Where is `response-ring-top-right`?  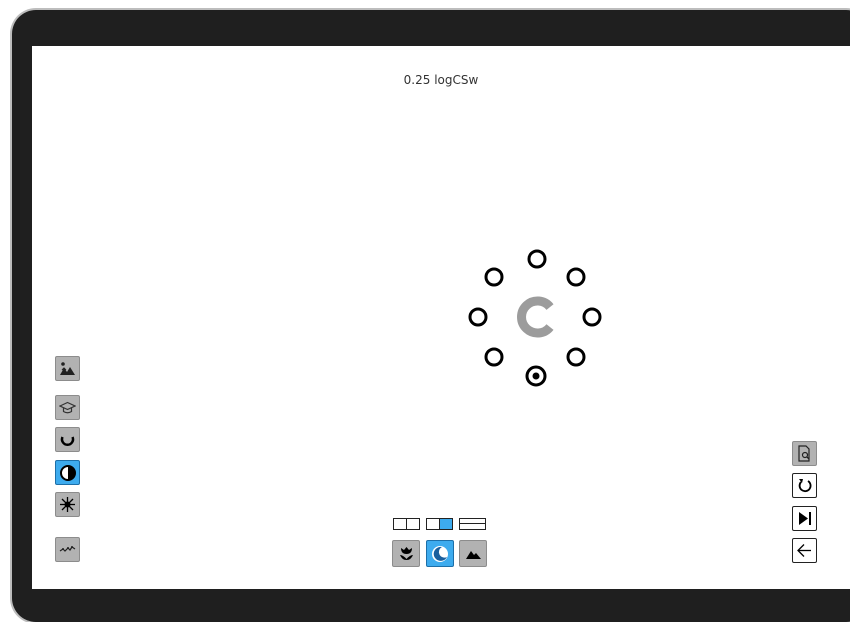
response-ring-top-right is located at coordinates (576, 277).